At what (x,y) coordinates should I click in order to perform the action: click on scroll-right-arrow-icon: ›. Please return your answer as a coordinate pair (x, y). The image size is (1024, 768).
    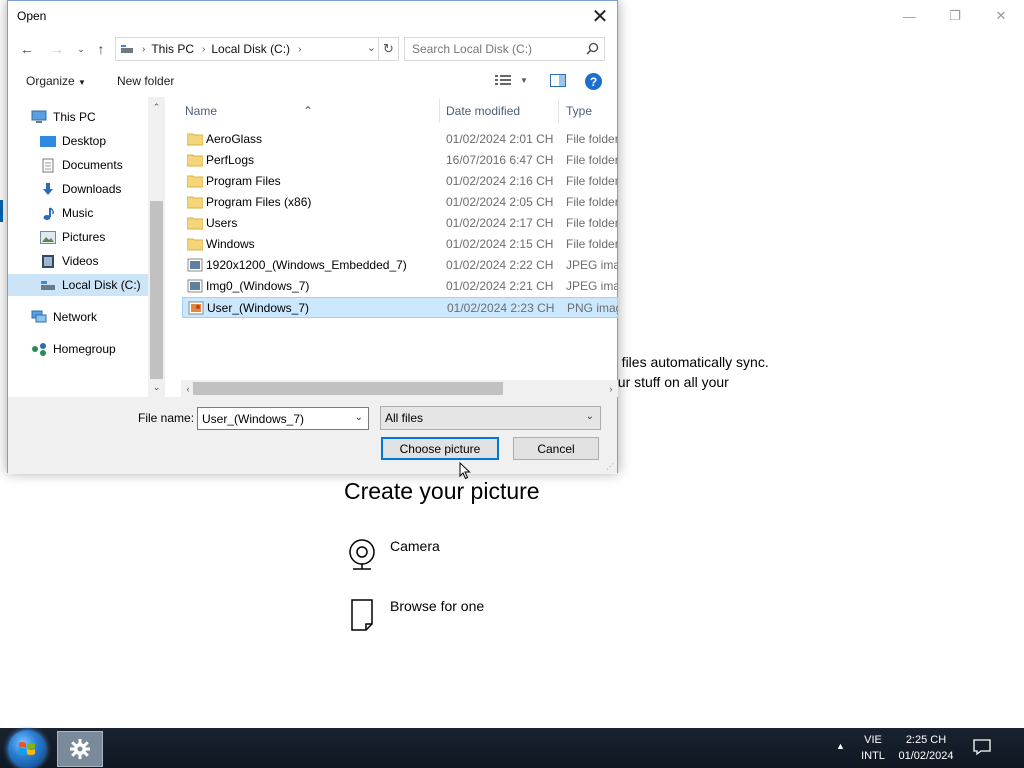
    Looking at the image, I should click on (611, 388).